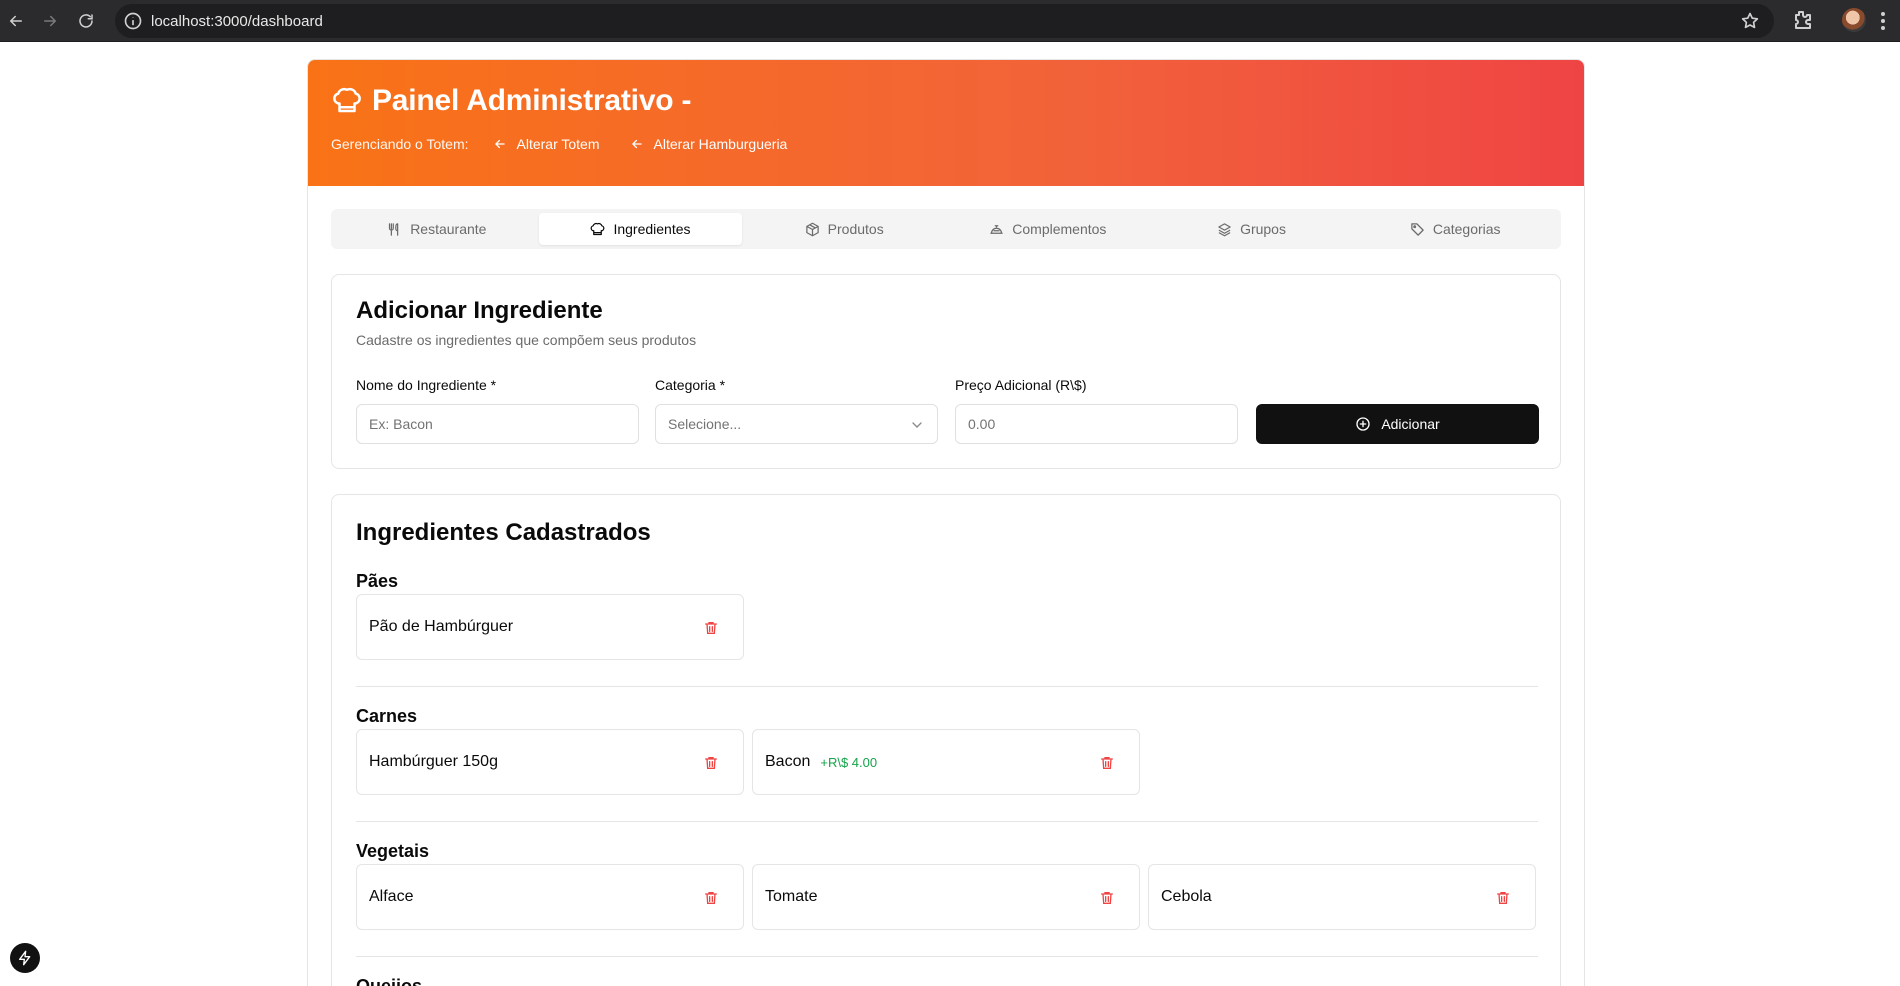 The image size is (1900, 986). Describe the element at coordinates (400, 144) in the screenshot. I see `totem-label: Gerenciando o Totem:` at that location.